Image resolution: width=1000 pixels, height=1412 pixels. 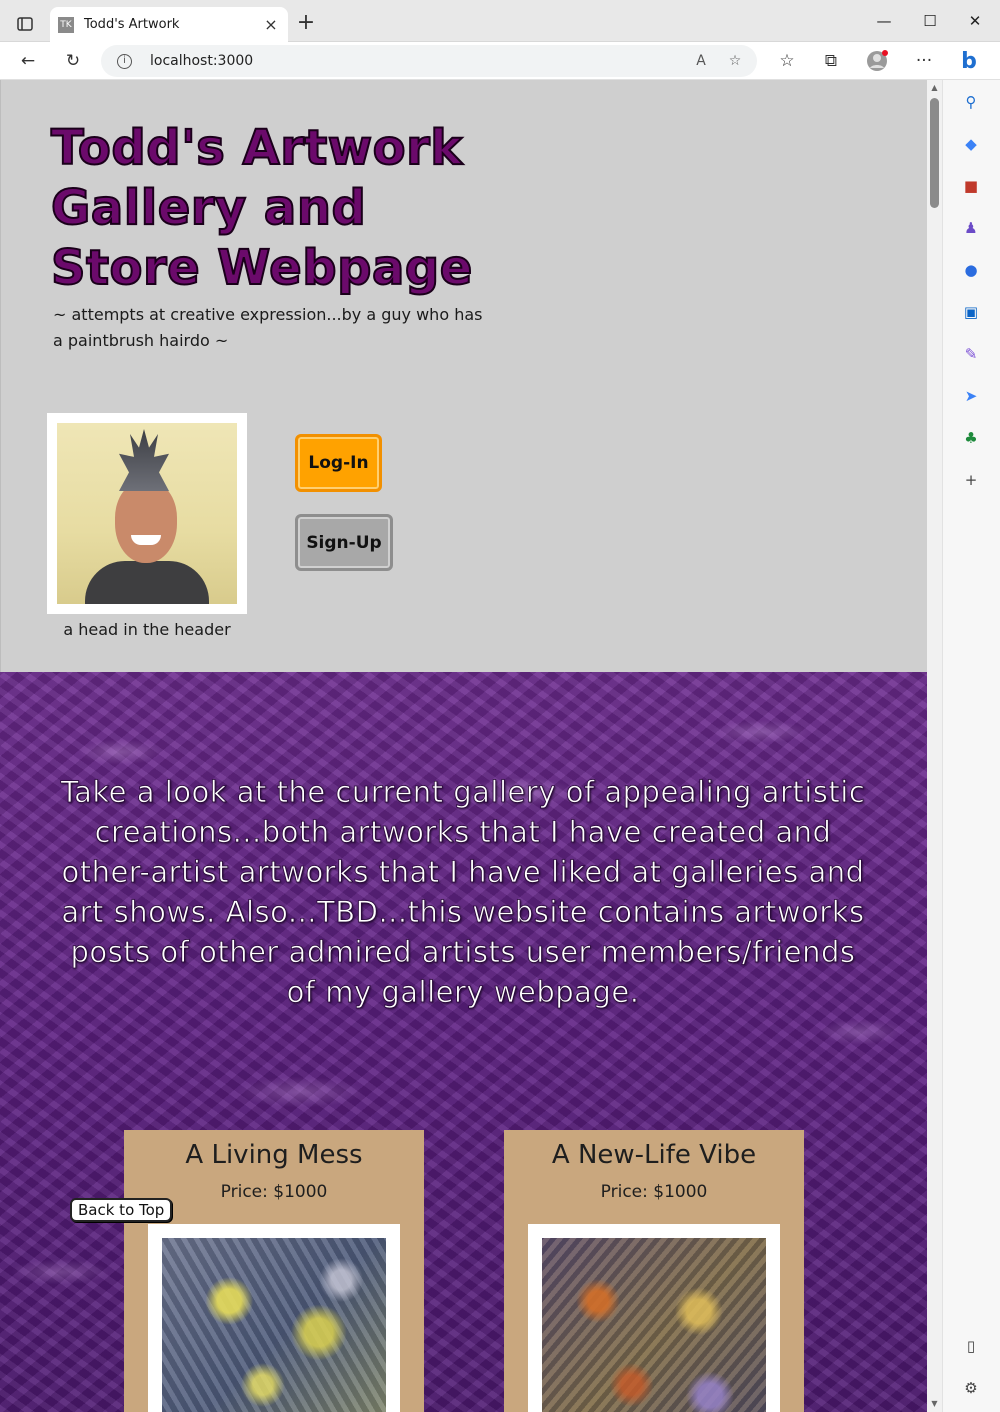 I want to click on browser-tab: TK Todd's Artwork ×, so click(x=169, y=24).